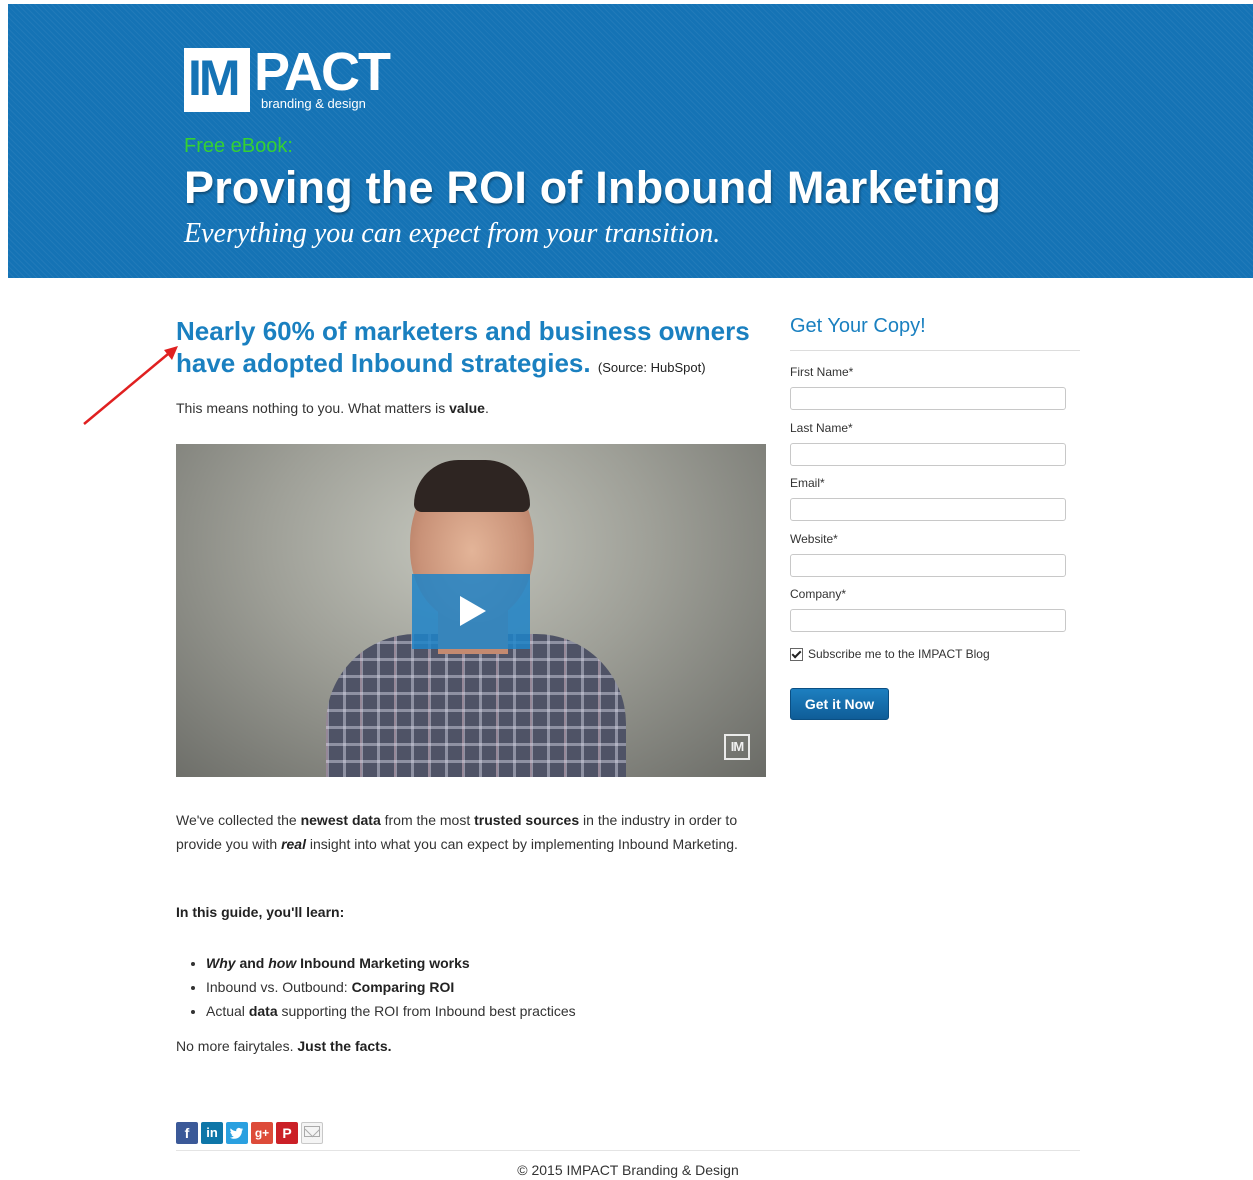  What do you see at coordinates (130, 385) in the screenshot?
I see `annotation-arrow-icon` at bounding box center [130, 385].